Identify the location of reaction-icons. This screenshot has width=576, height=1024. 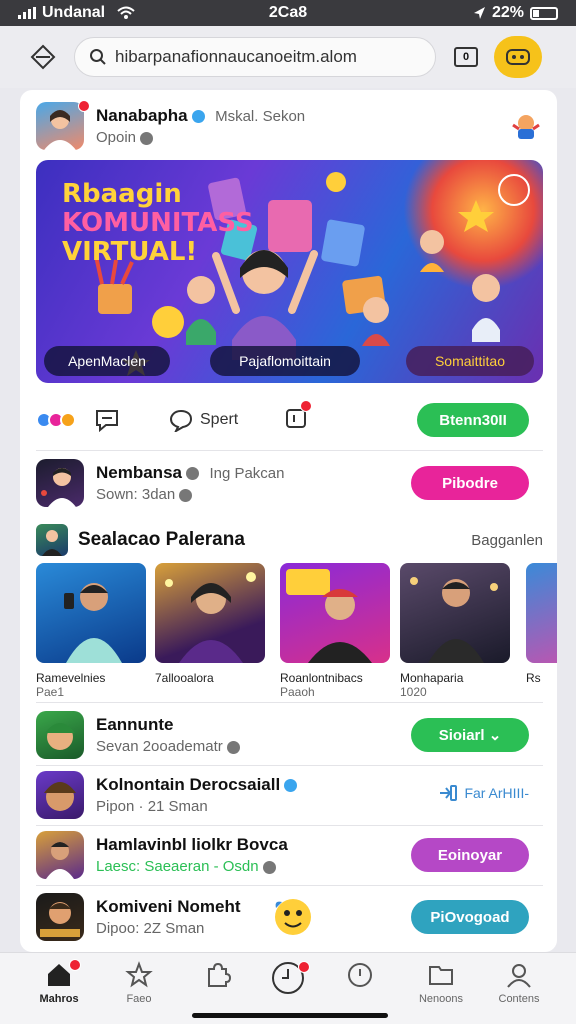
(56, 420).